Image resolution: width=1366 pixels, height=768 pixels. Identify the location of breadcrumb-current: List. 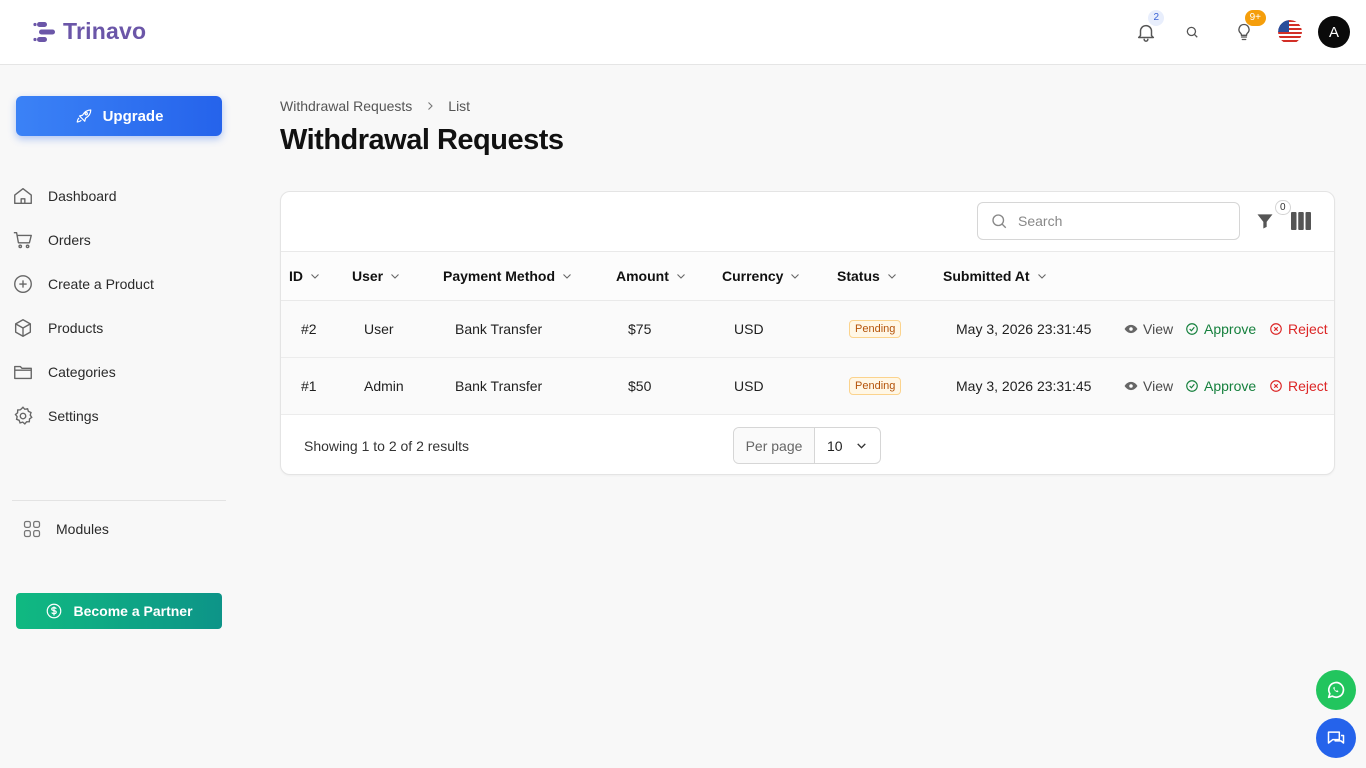
(459, 106).